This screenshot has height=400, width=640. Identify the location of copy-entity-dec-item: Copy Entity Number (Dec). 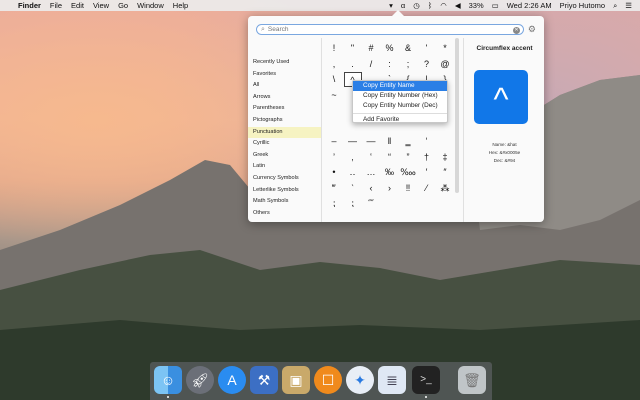
(400, 106).